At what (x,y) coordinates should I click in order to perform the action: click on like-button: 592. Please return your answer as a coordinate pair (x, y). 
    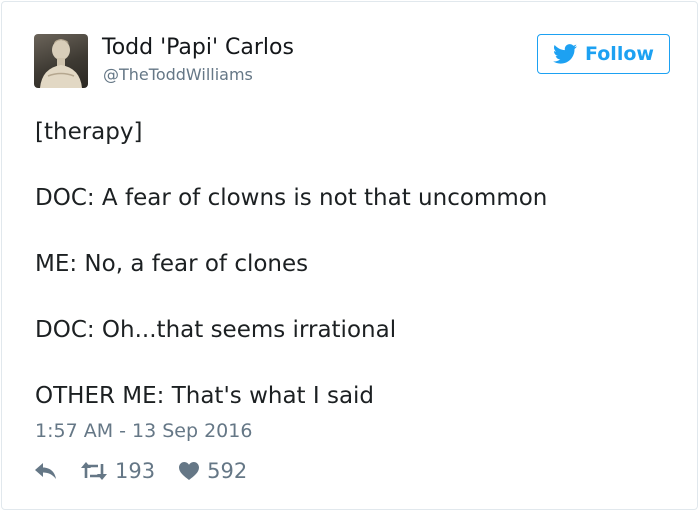
    Looking at the image, I should click on (213, 471).